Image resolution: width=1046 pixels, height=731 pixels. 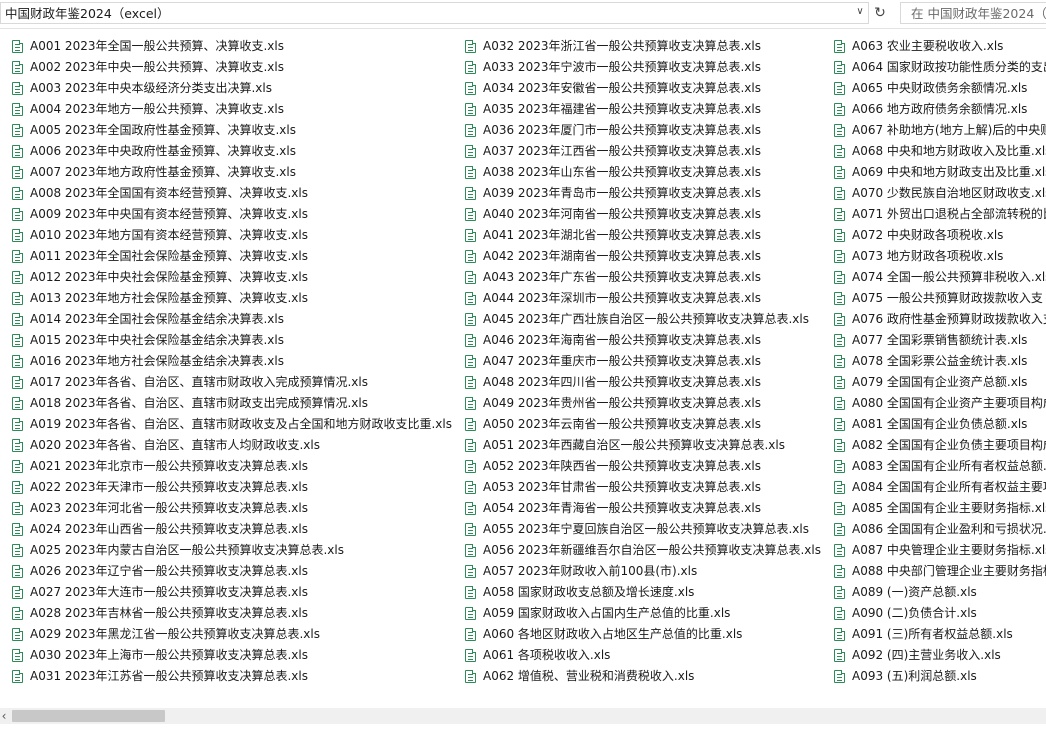 What do you see at coordinates (940, 235) in the screenshot?
I see `file-item: A072 中央财政各项税收.xls` at bounding box center [940, 235].